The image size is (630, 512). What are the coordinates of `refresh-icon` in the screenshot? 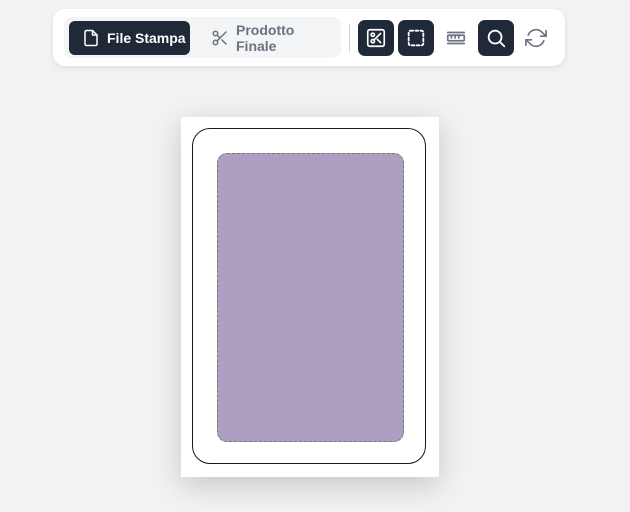 It's located at (536, 38).